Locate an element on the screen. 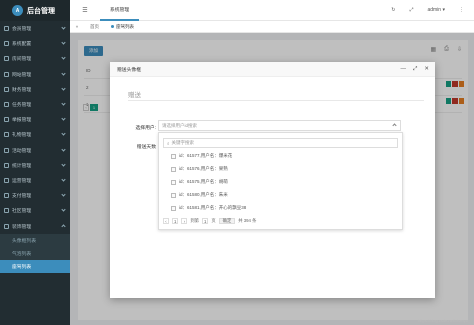 Image resolution: width=474 pixels, height=325 pixels. user-select-placeholder: 请选择用户id搜索 is located at coordinates (180, 125).